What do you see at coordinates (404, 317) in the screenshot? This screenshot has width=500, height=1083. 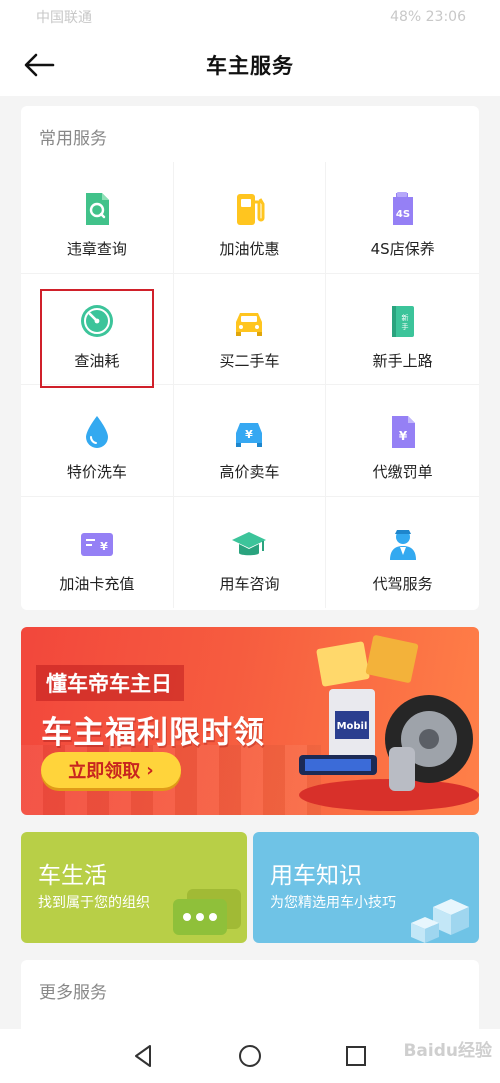 I see `svg-text: 新` at bounding box center [404, 317].